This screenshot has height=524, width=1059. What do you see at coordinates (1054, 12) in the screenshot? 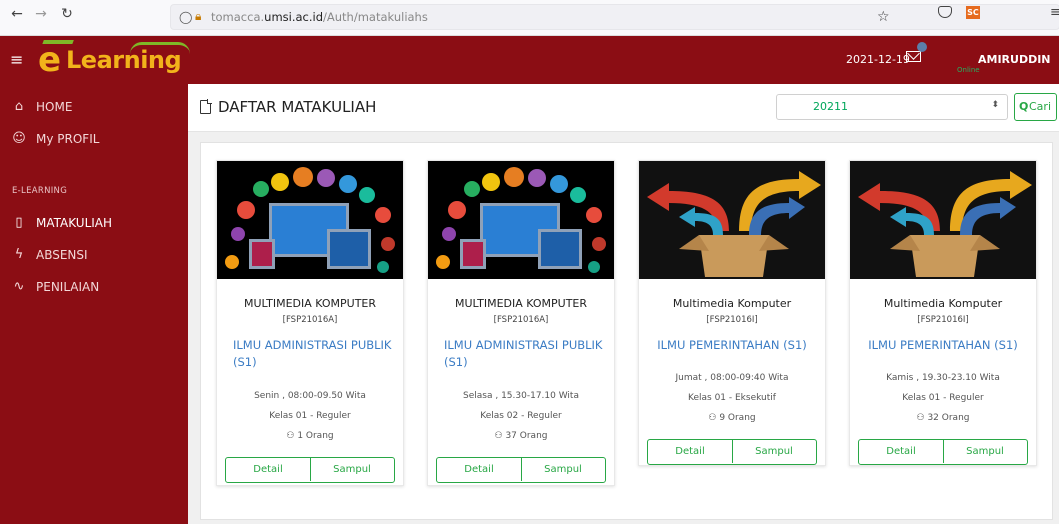
I see `browser-menu-icon: ≡` at bounding box center [1054, 12].